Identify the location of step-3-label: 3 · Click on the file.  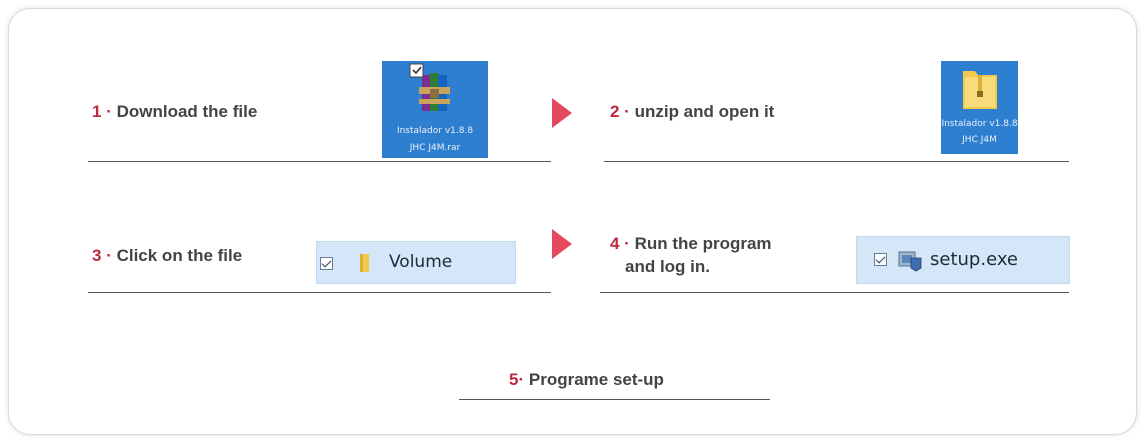
(167, 256).